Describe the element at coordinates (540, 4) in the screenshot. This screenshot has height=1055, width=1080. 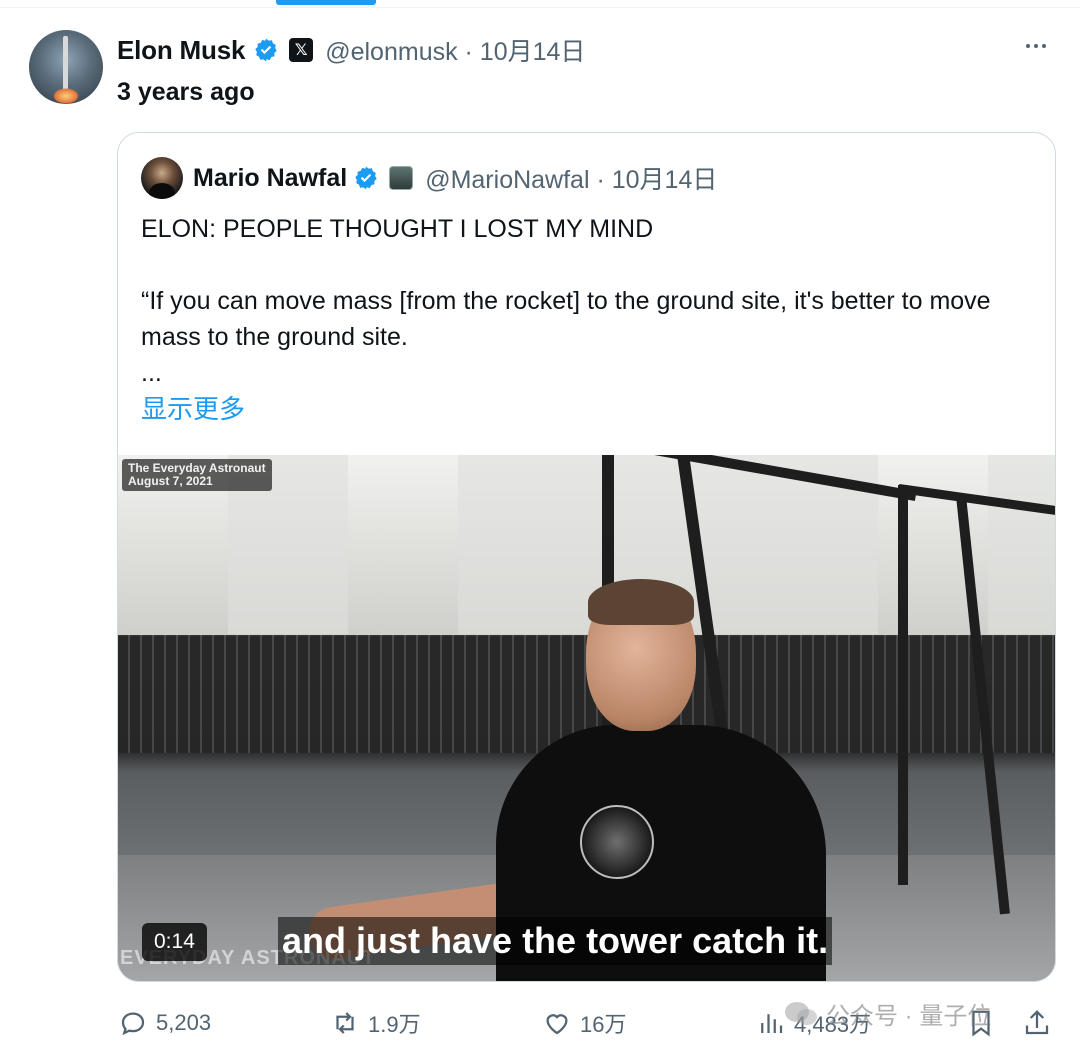
I see `top-divider` at that location.